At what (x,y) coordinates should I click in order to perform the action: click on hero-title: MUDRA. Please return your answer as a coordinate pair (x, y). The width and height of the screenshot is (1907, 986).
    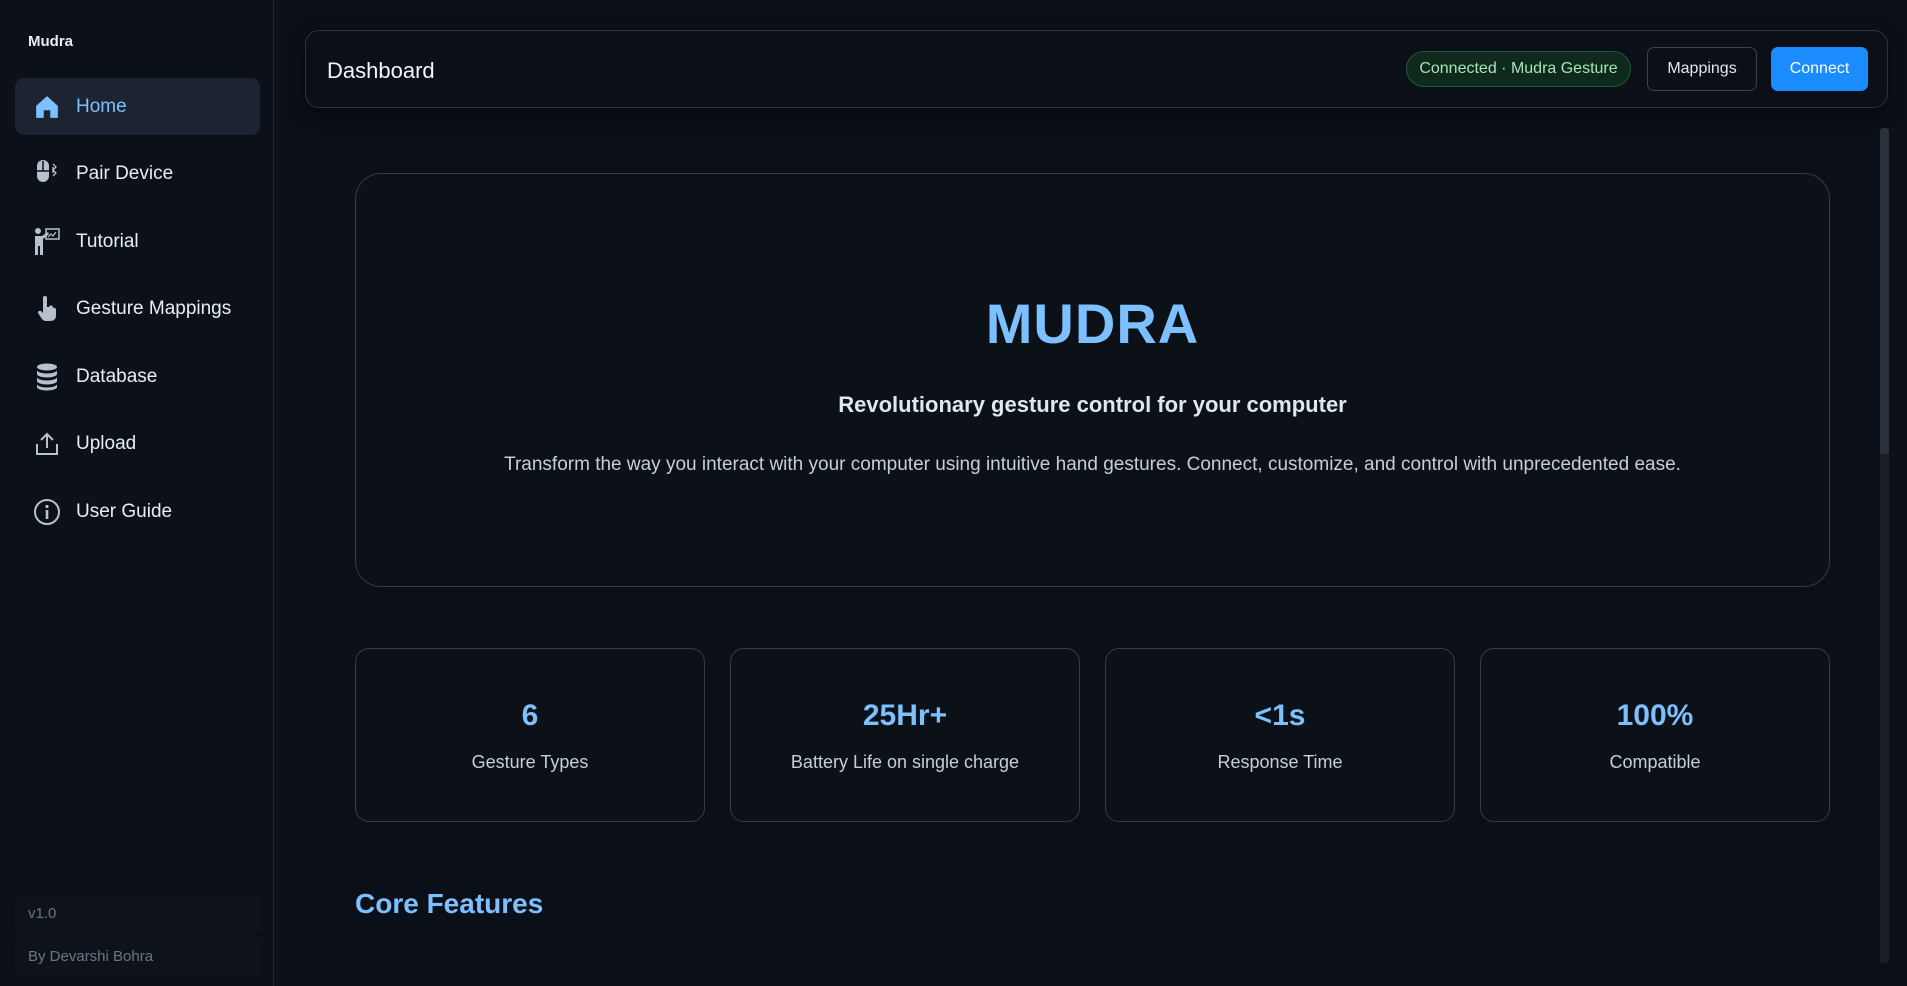
    Looking at the image, I should click on (1092, 323).